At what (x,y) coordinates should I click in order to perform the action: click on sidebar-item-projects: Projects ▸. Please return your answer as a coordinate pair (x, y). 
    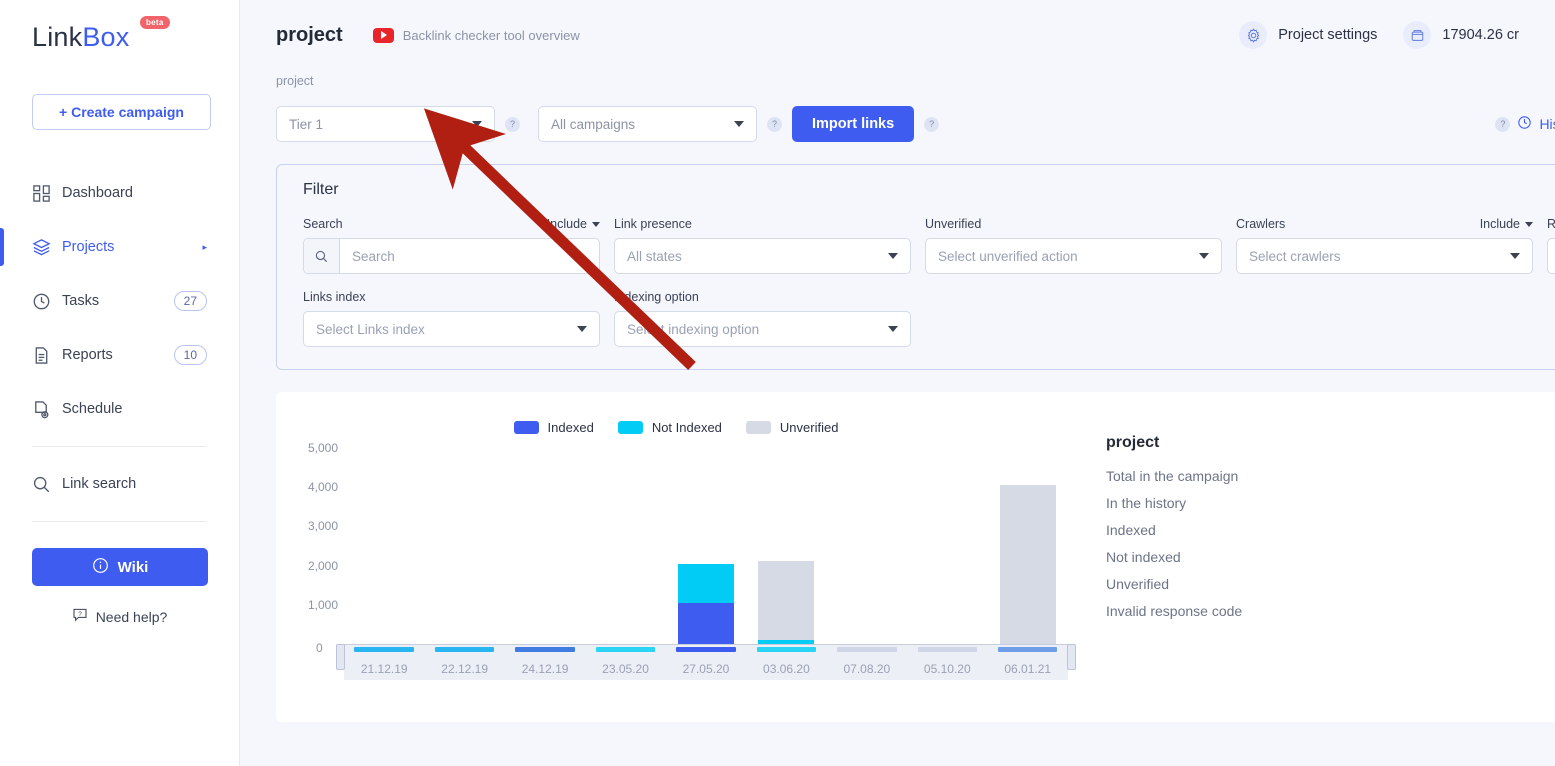
    Looking at the image, I should click on (103, 247).